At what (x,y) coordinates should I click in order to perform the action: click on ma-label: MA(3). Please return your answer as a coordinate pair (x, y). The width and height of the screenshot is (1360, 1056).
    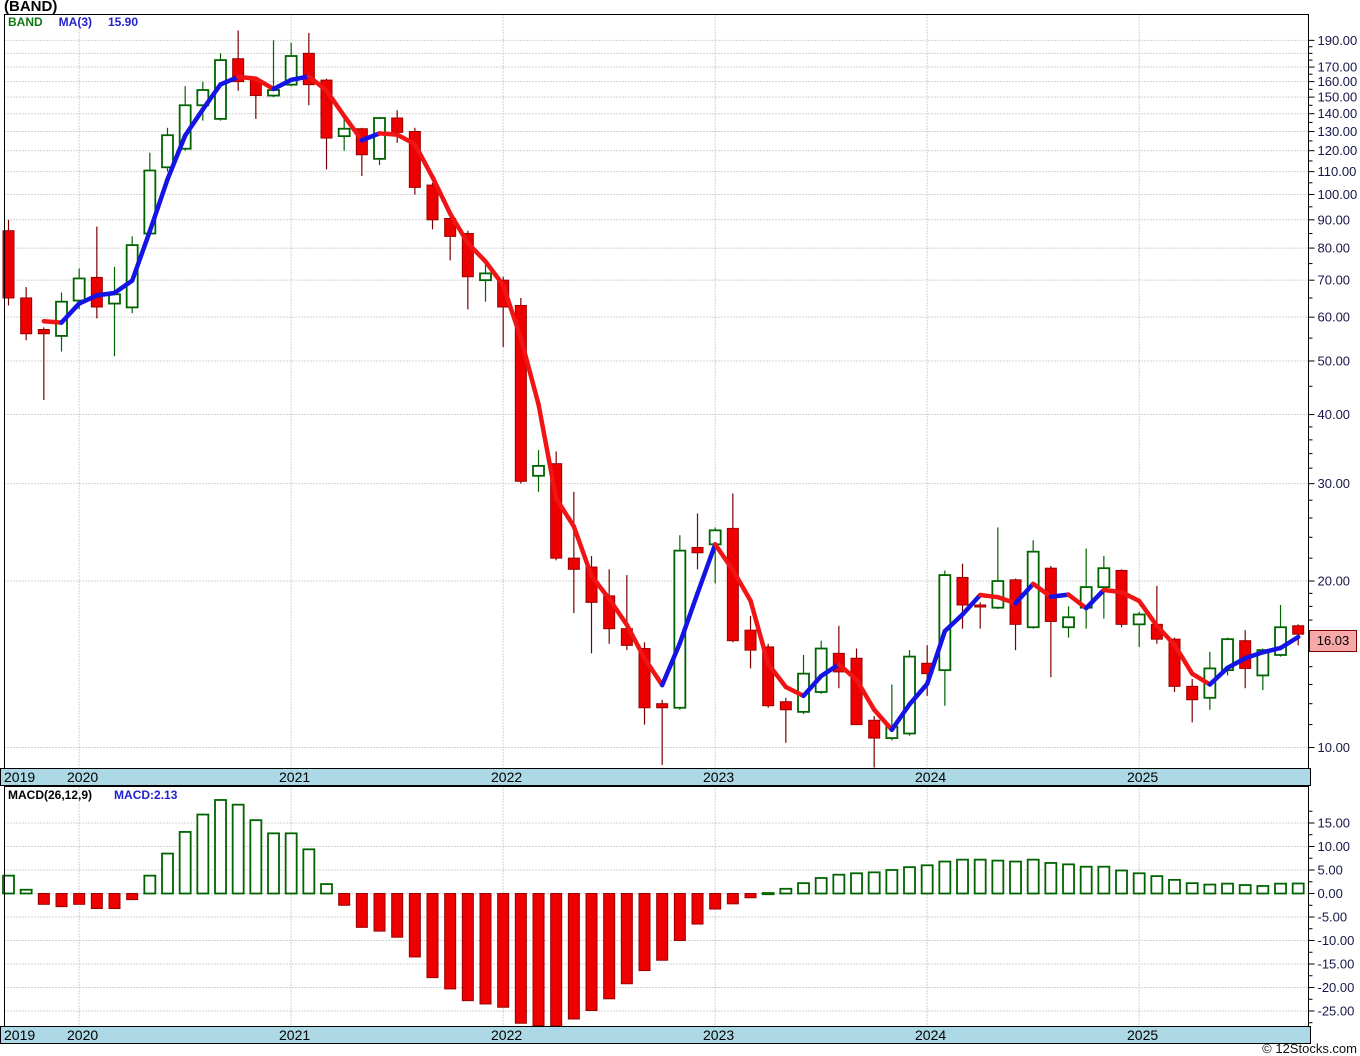
    Looking at the image, I should click on (75, 22).